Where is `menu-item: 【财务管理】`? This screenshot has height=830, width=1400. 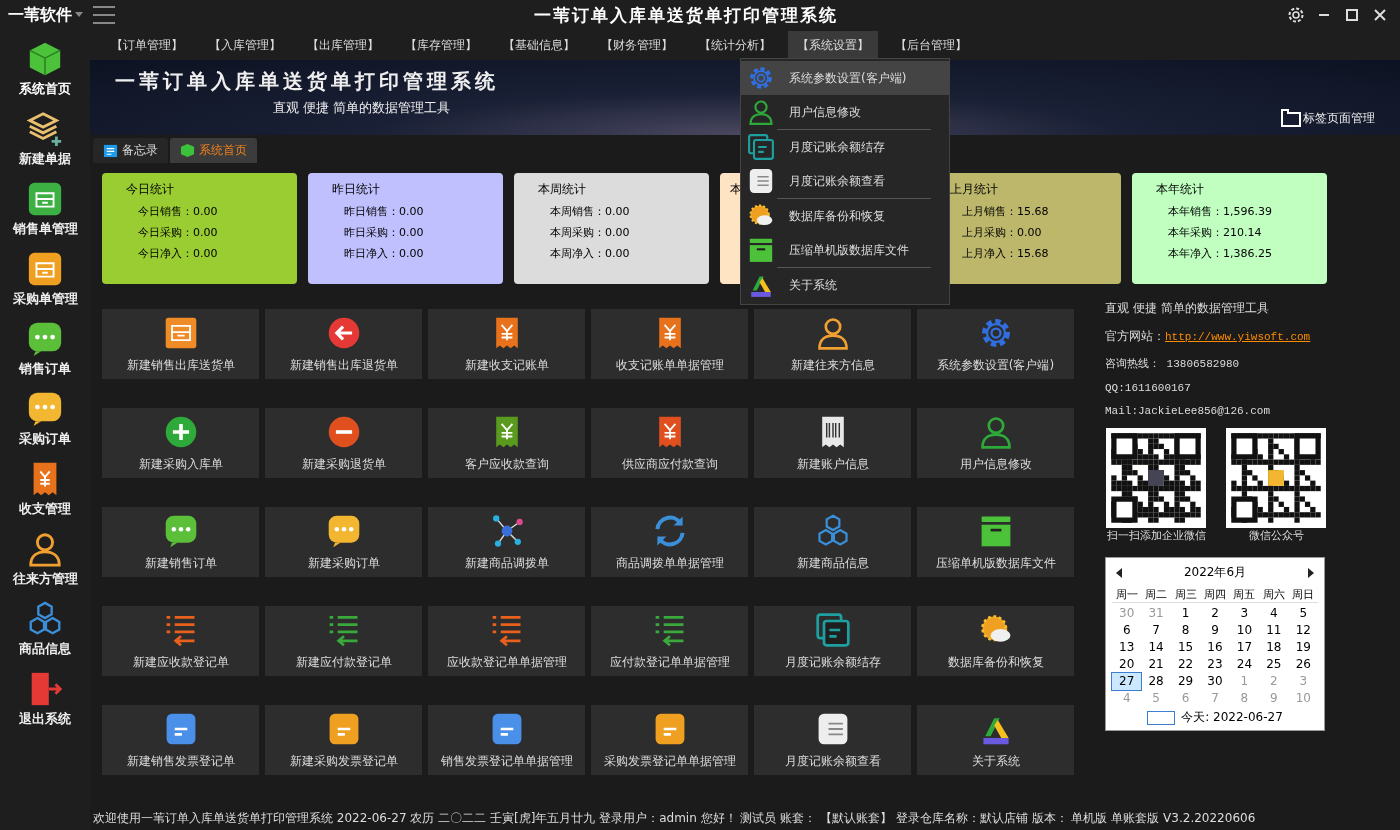
menu-item: 【财务管理】 is located at coordinates (637, 45).